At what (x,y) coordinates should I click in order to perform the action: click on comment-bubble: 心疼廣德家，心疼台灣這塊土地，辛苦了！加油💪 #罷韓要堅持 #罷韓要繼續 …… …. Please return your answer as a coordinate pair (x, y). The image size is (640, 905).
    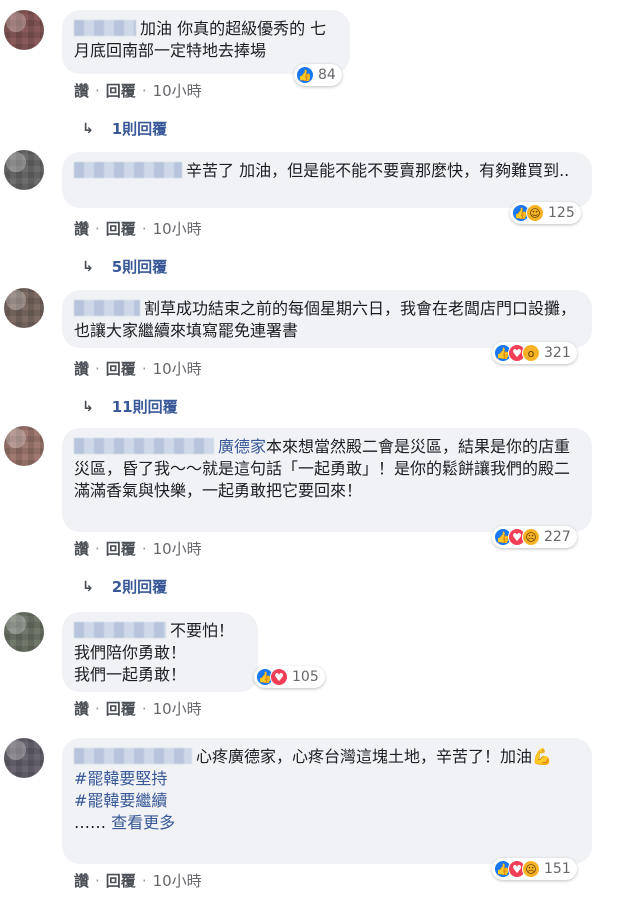
    Looking at the image, I should click on (327, 801).